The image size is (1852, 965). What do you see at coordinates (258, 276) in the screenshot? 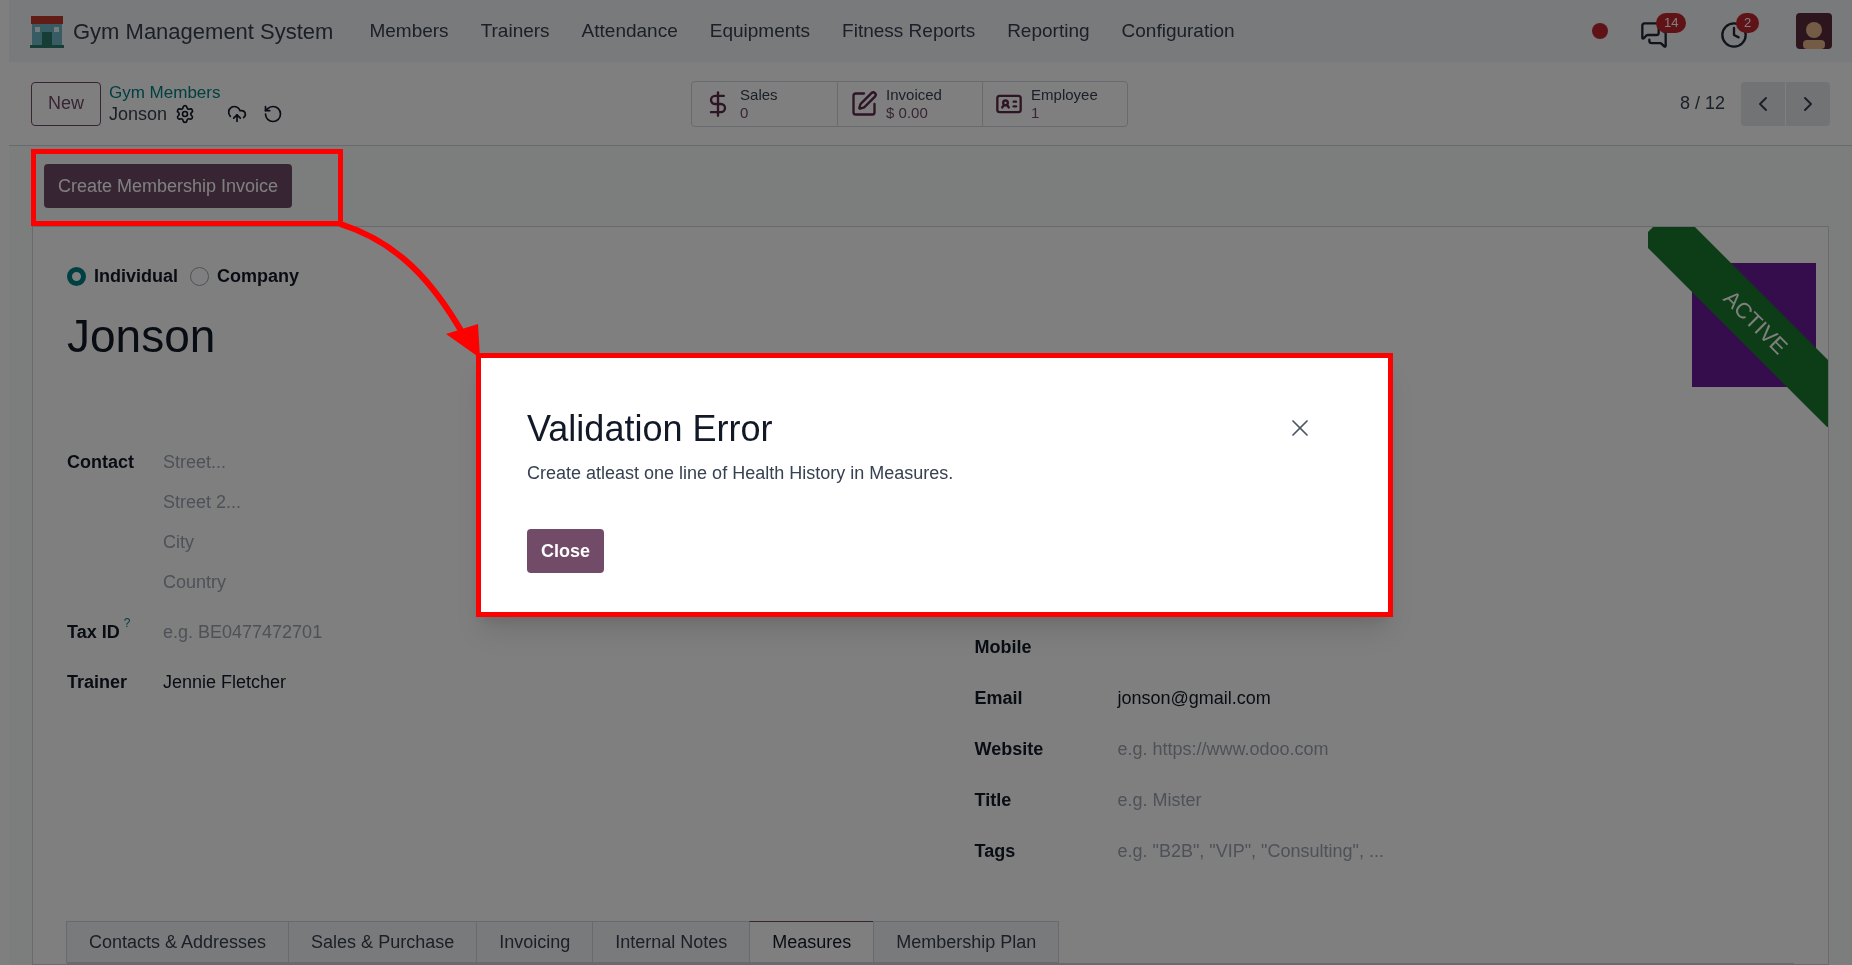
I see `radio-label: Company` at bounding box center [258, 276].